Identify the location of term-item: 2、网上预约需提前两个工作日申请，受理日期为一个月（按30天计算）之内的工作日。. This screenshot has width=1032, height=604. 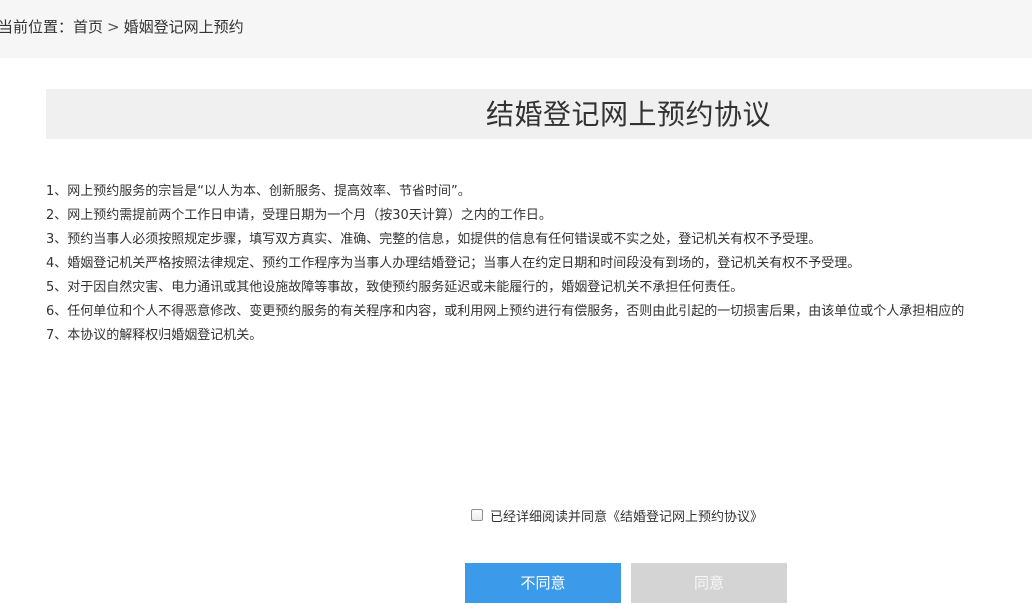
(299, 215).